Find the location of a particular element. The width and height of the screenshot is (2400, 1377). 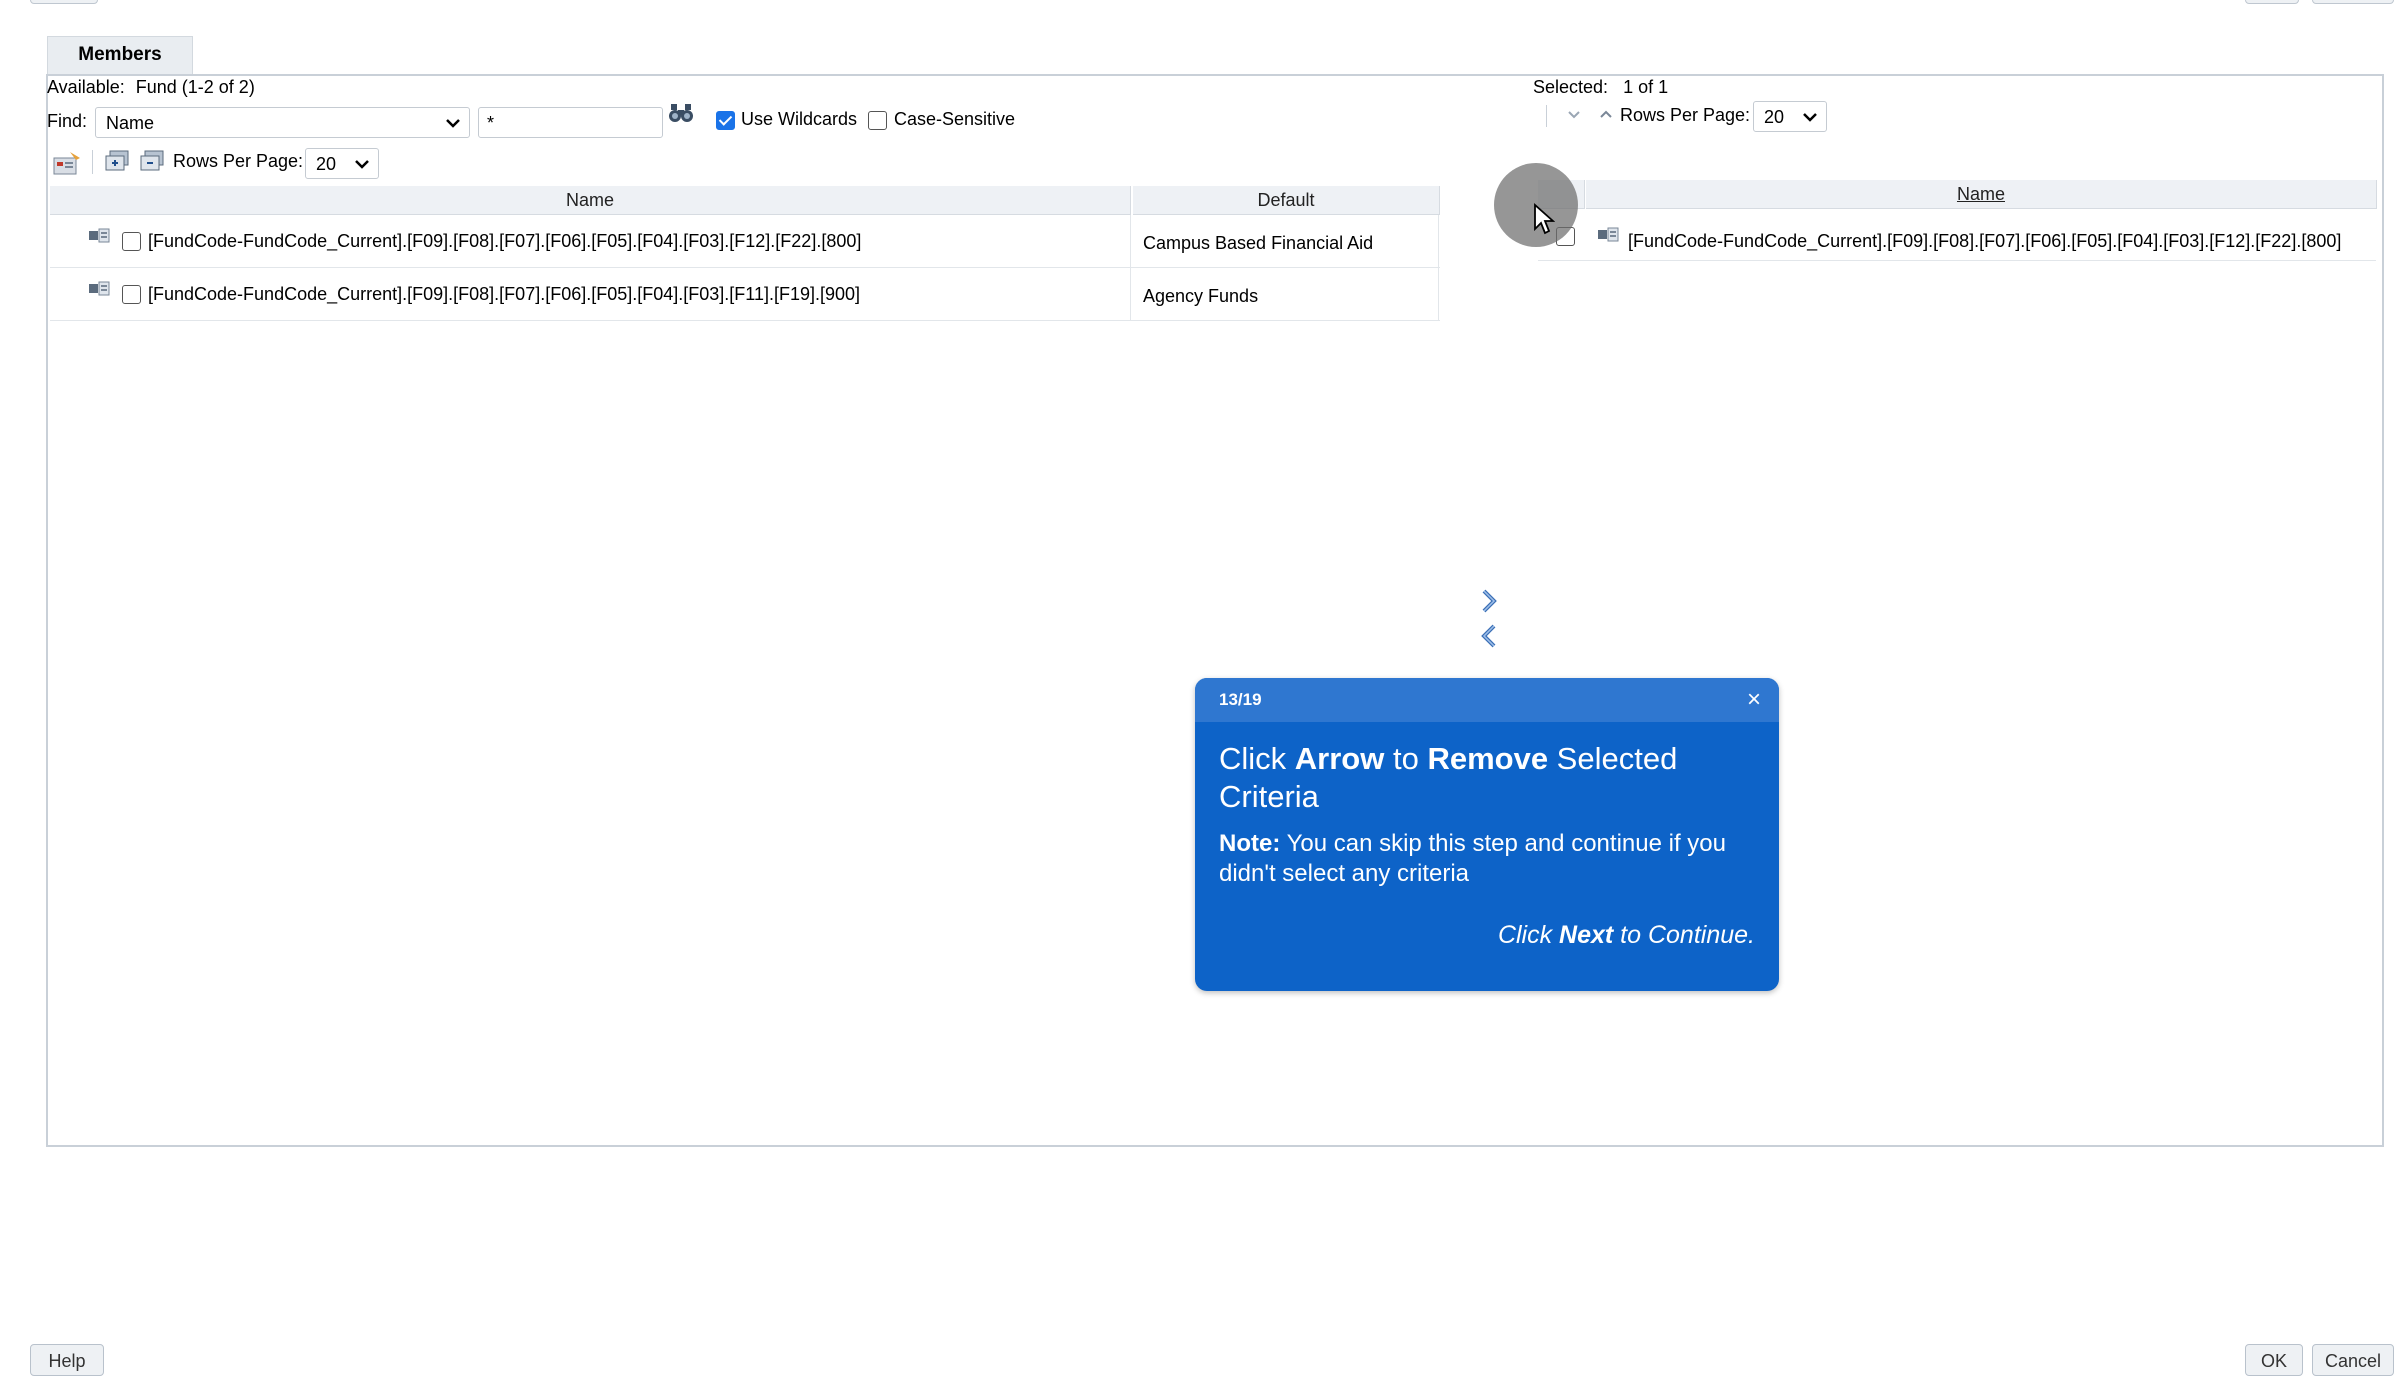

available-info: Available: Fund (1-2 of 2) is located at coordinates (151, 87).